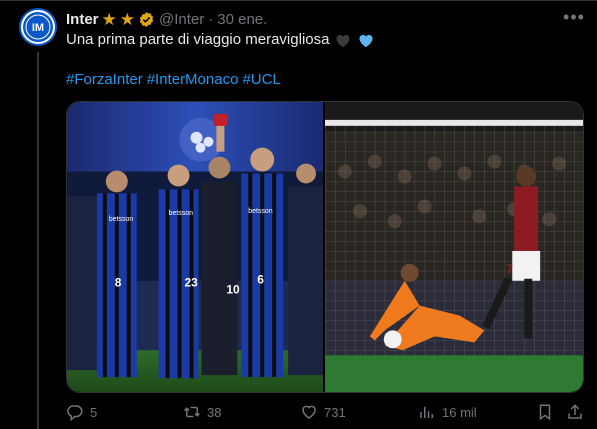 The height and width of the screenshot is (429, 597). What do you see at coordinates (104, 79) in the screenshot?
I see `hashtag-link: #ForzaInter` at bounding box center [104, 79].